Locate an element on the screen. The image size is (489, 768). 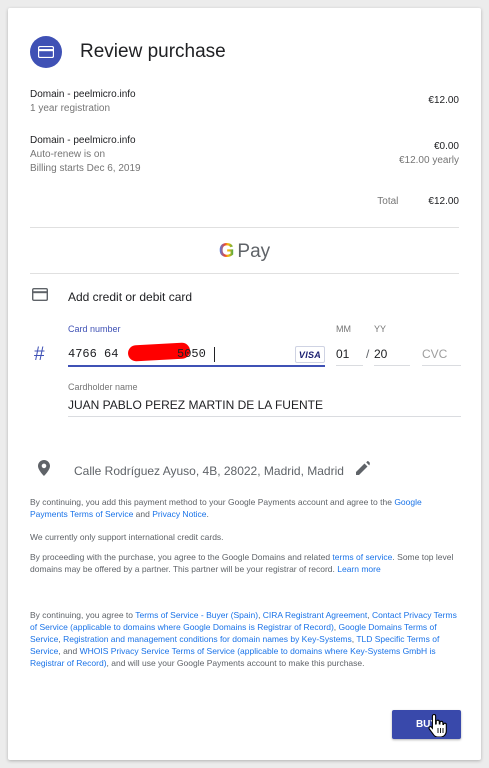
buyer-tos-link: Terms of Service - Buyer (Spain) is located at coordinates (196, 615).